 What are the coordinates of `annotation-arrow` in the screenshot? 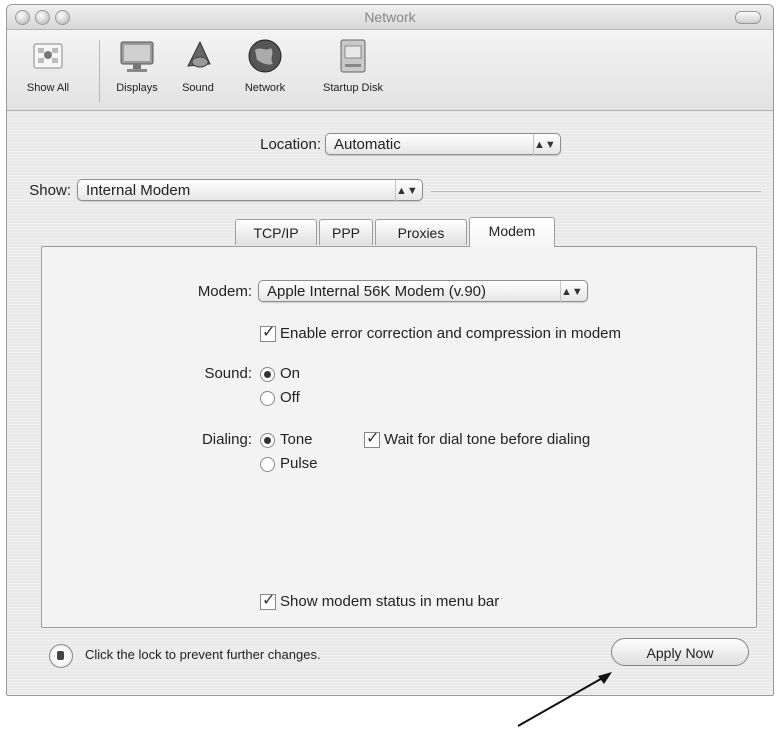 It's located at (564, 699).